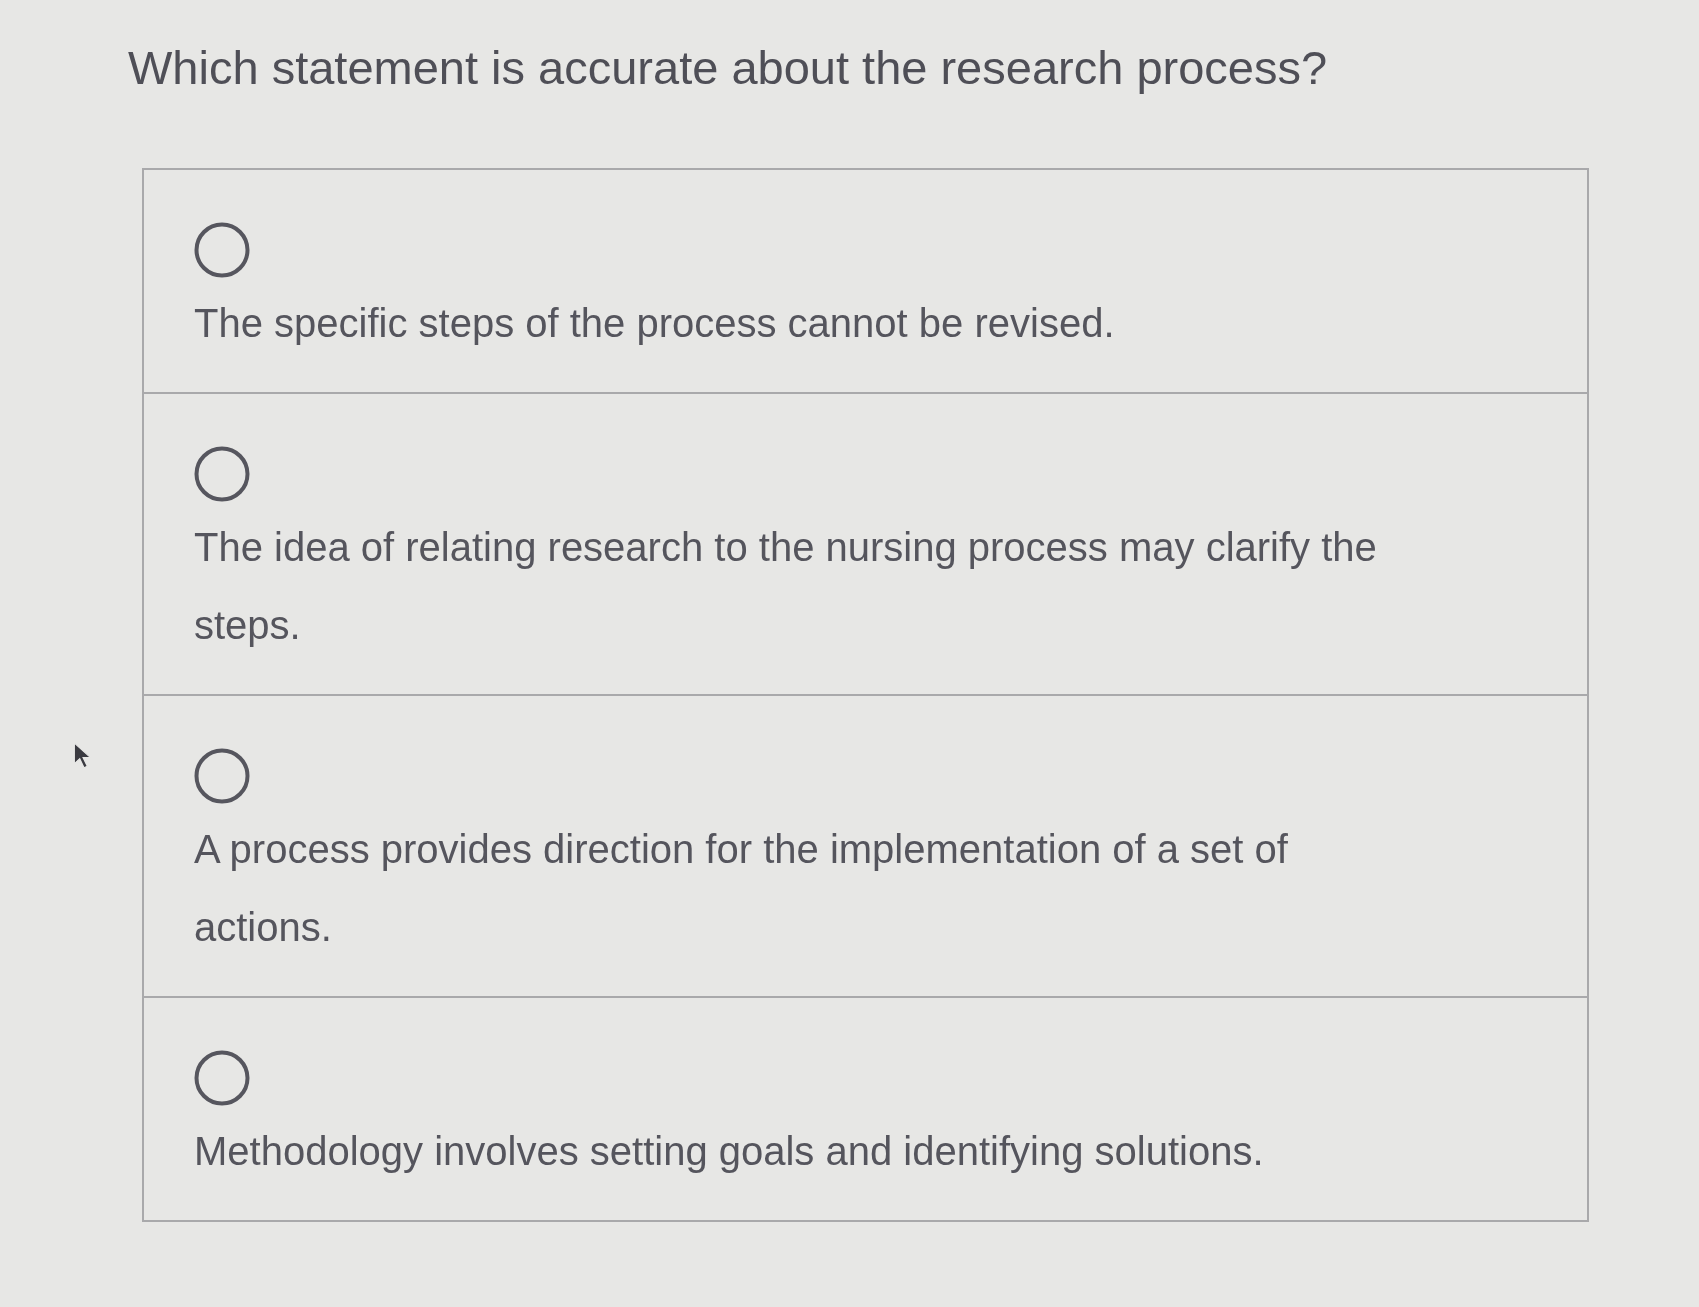 Image resolution: width=1699 pixels, height=1307 pixels. What do you see at coordinates (729, 1151) in the screenshot?
I see `option-text: Methodology involves setting goals and identifying solutions.` at bounding box center [729, 1151].